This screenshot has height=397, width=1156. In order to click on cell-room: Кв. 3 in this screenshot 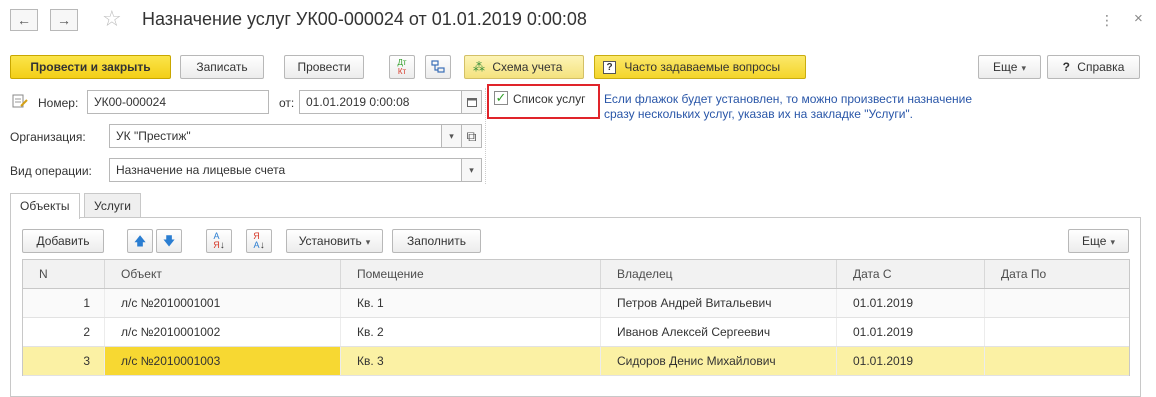, I will do `click(471, 361)`.